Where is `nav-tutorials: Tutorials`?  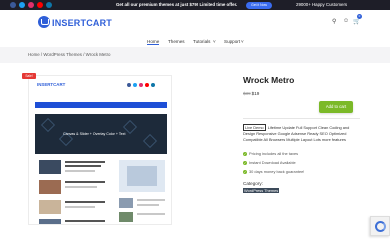
nav-tutorials: Tutorials is located at coordinates (201, 41).